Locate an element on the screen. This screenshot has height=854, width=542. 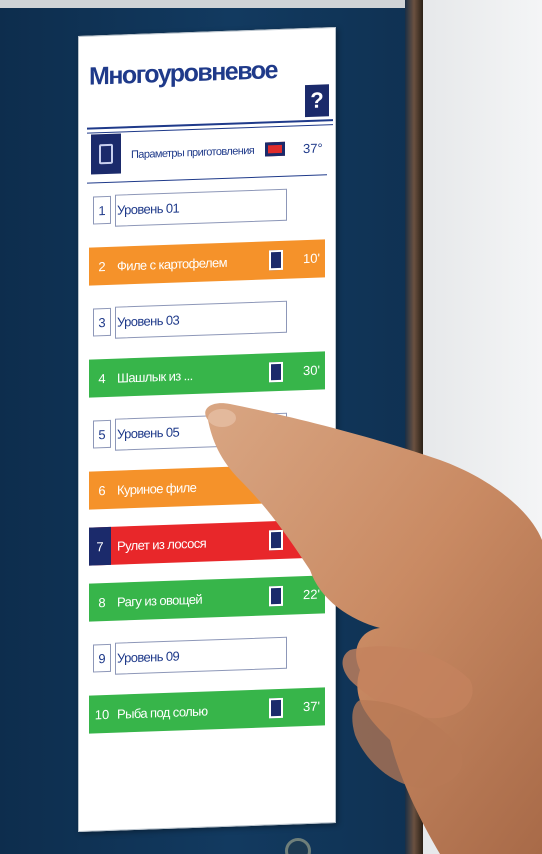
program-settings-row: Параметры приготовления 37° is located at coordinates (207, 150).